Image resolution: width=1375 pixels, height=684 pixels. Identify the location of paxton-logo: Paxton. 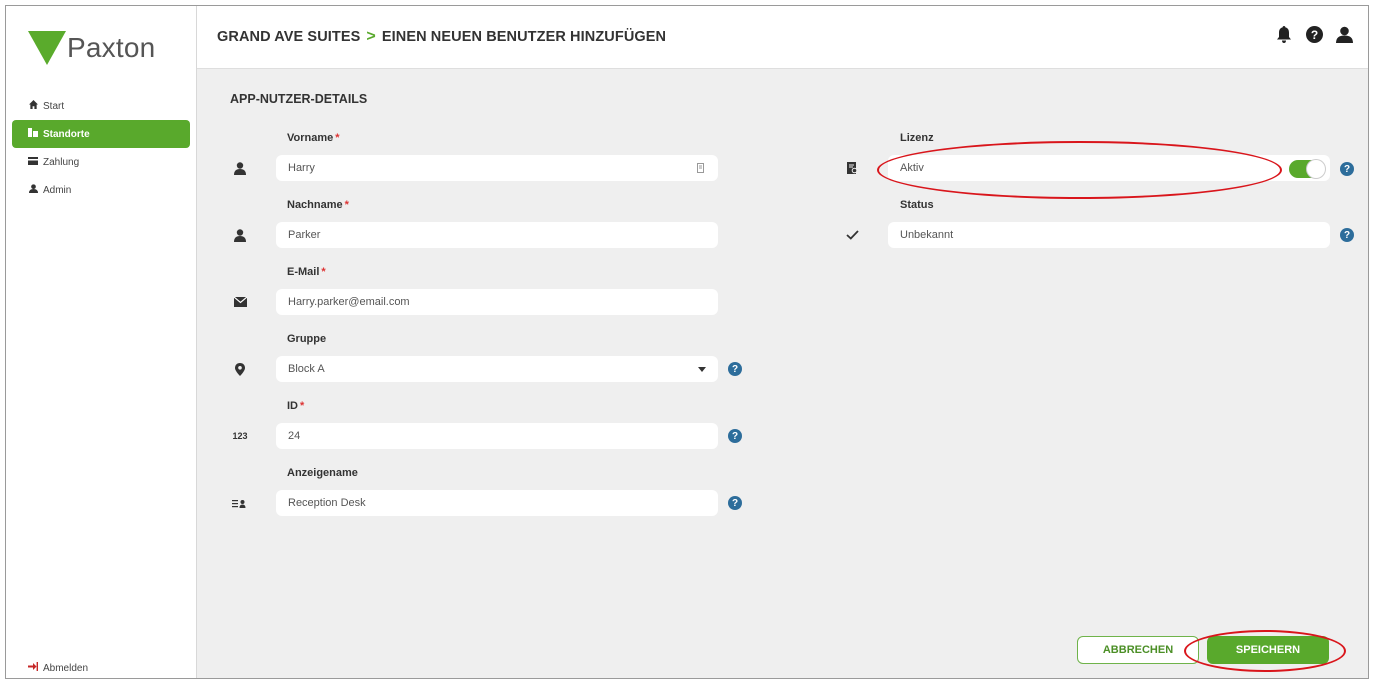
(91, 48).